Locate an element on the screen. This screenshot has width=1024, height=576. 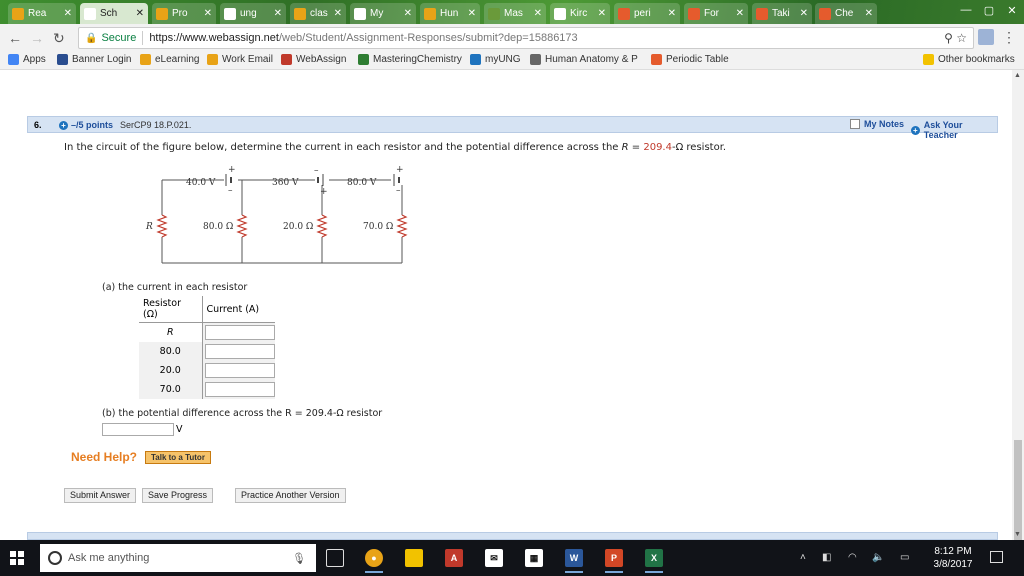
checkbox-icon is located at coordinates (855, 124).